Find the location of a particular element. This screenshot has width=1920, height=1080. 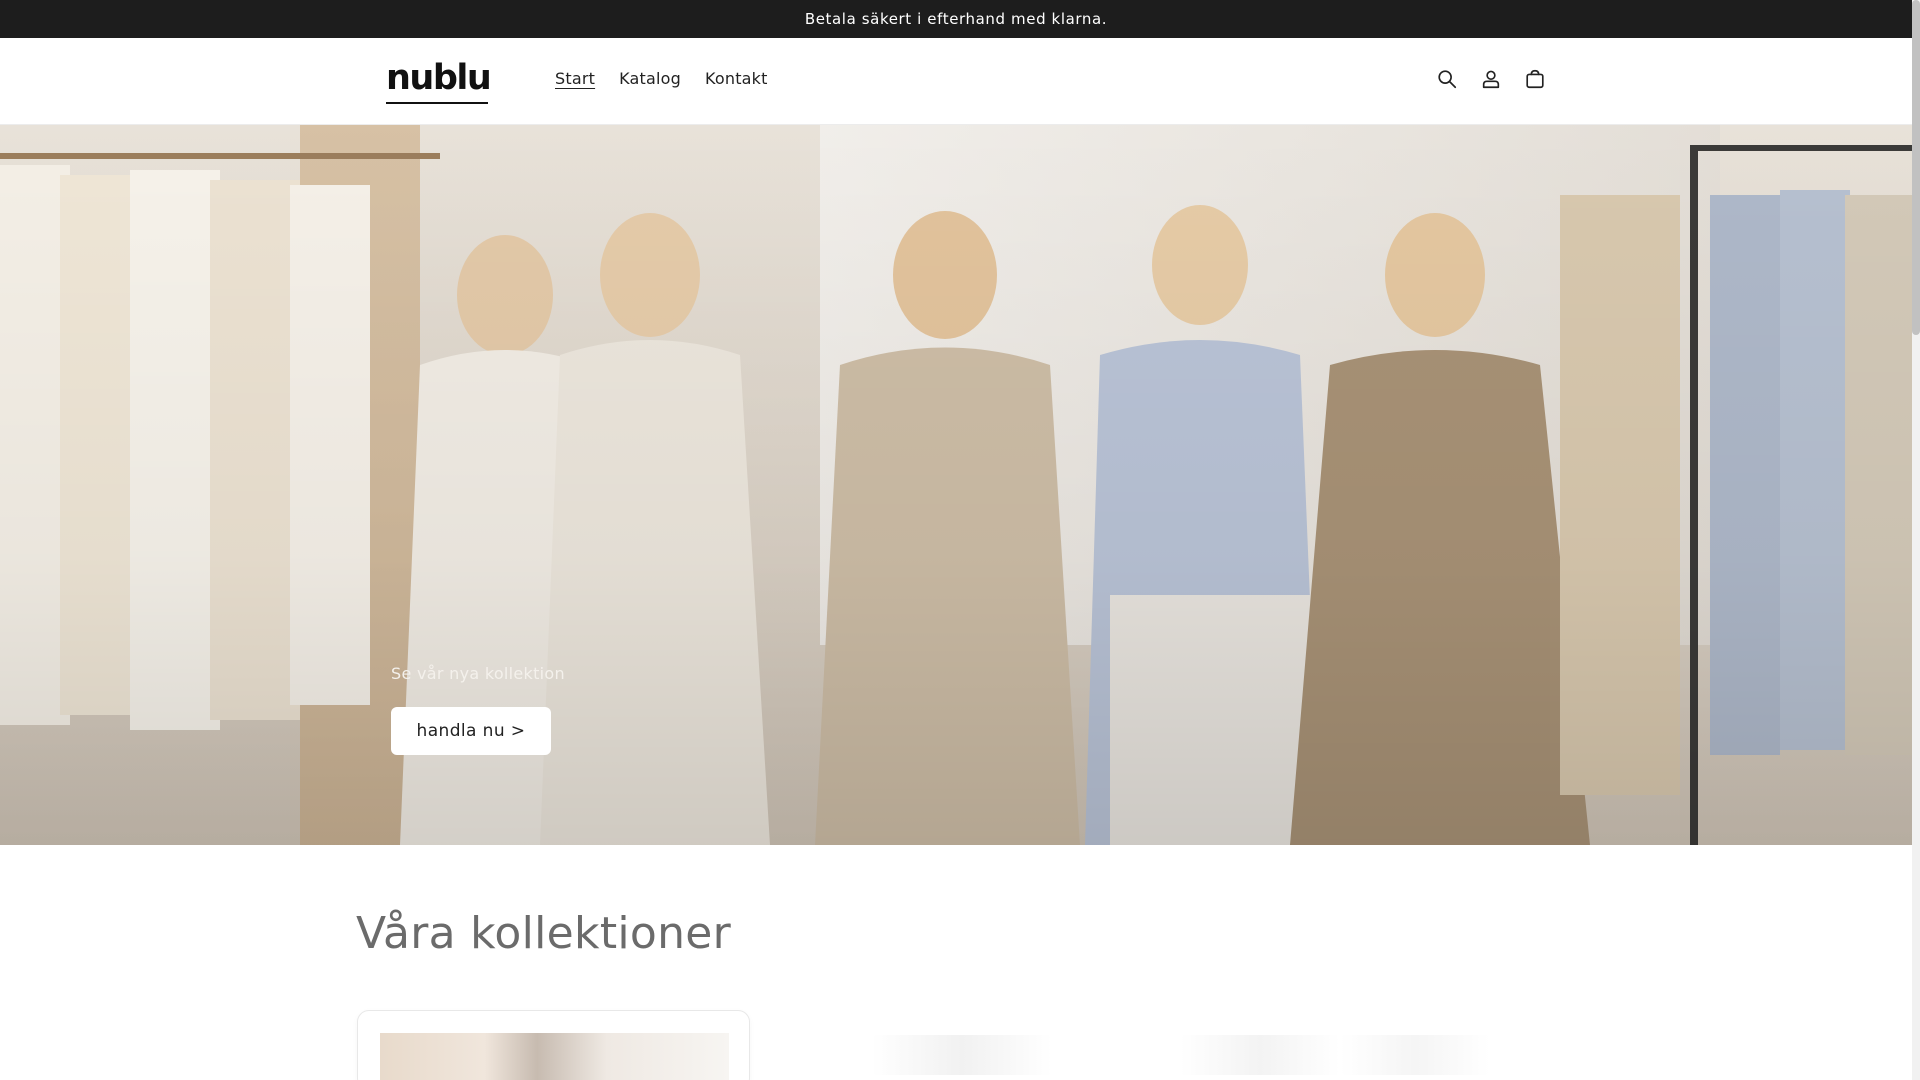

logo-underline is located at coordinates (437, 103).